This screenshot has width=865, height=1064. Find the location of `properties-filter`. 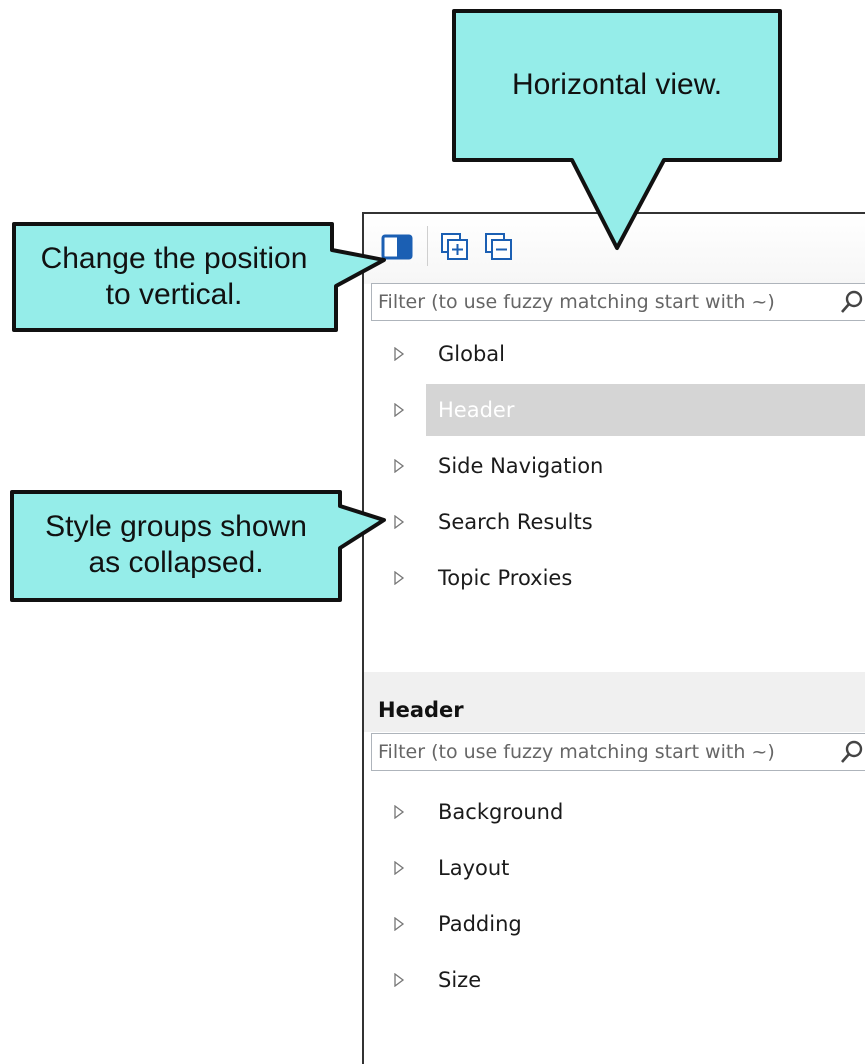

properties-filter is located at coordinates (618, 752).